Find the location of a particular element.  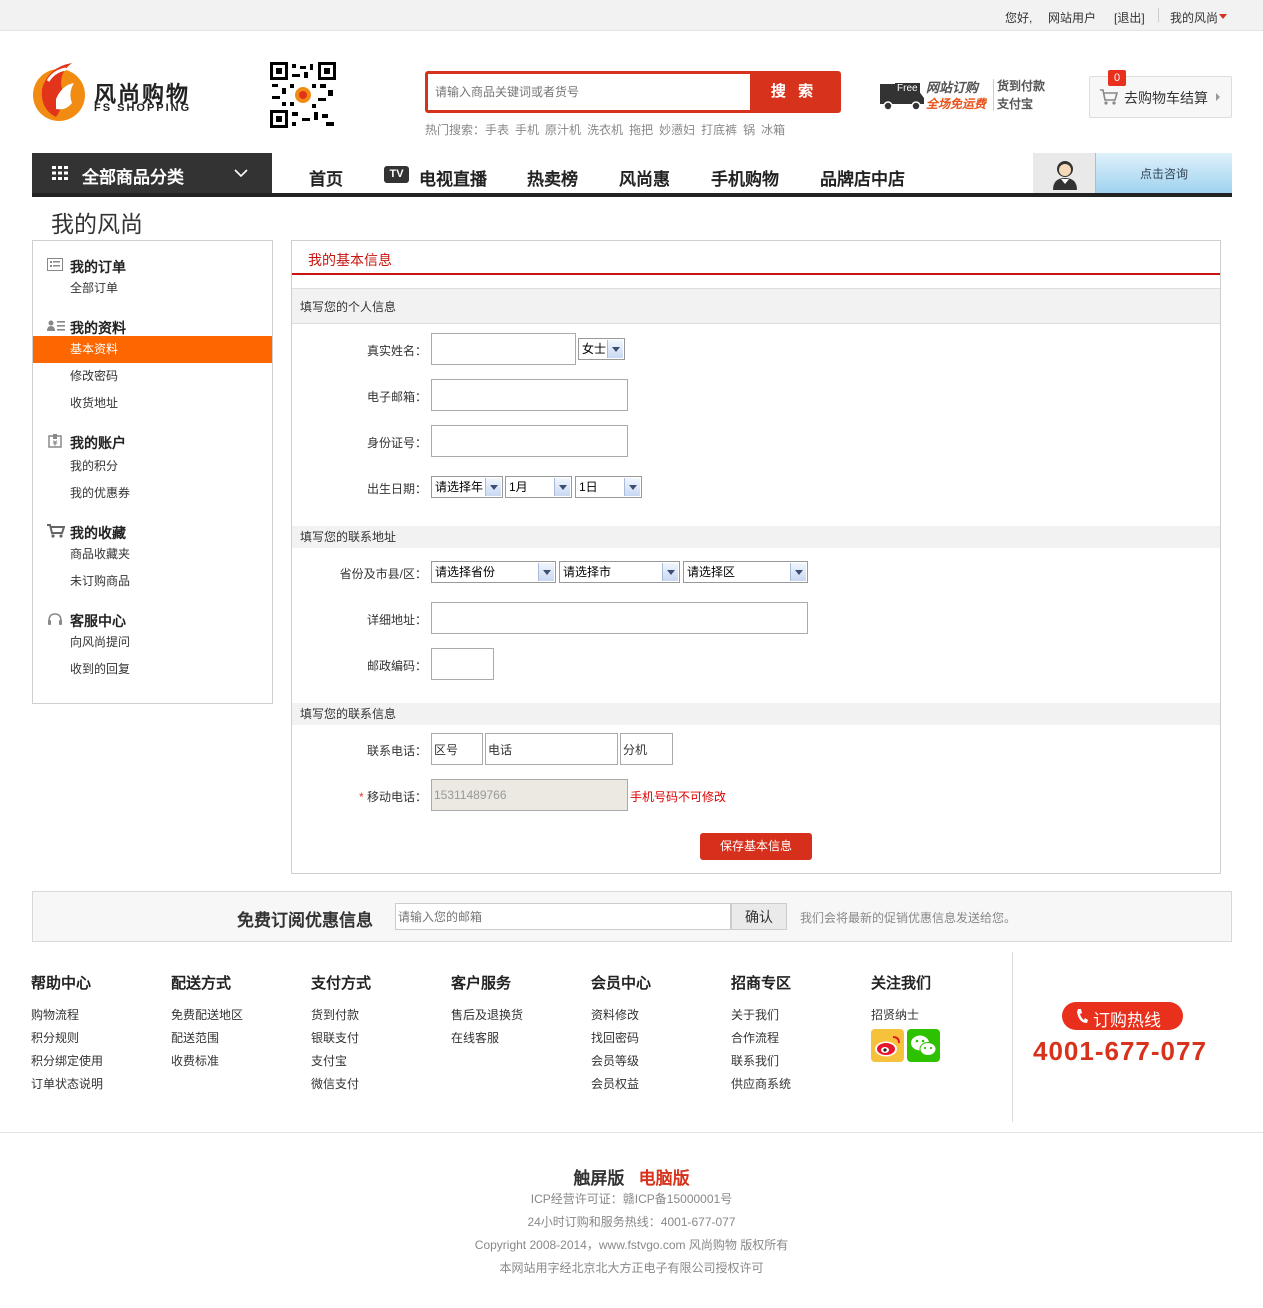

footer-link: 供应商系统 is located at coordinates (761, 1084).